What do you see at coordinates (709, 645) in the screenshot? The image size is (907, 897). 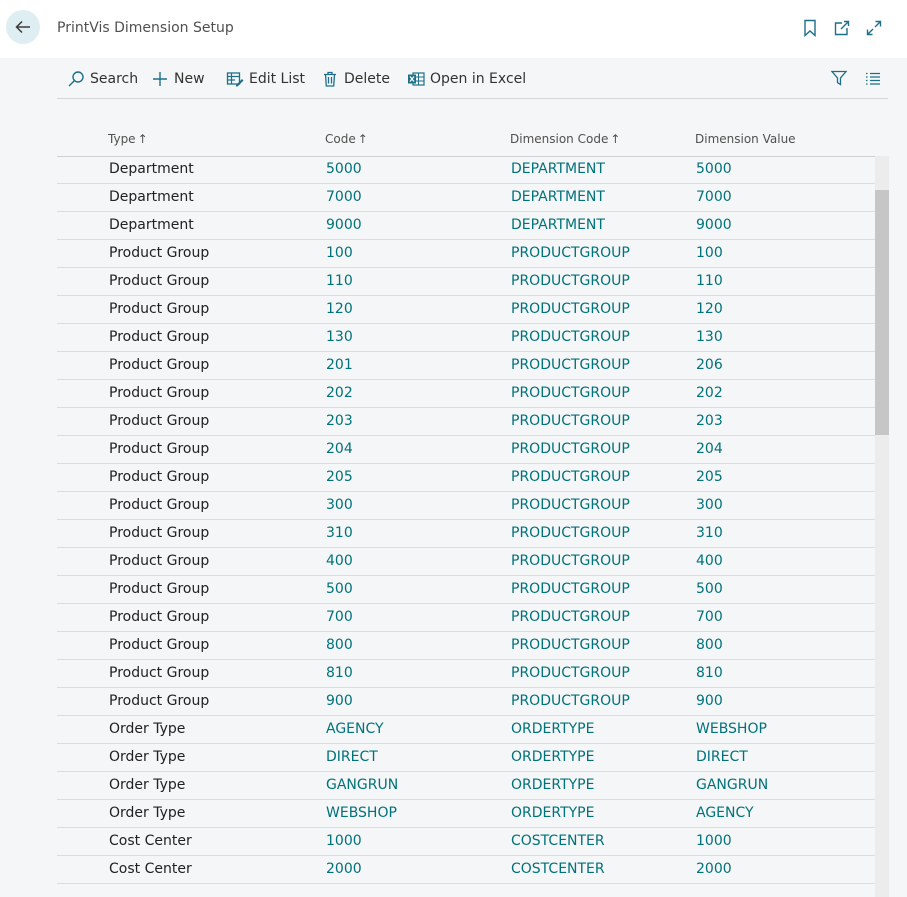 I see `cell-dimension-value: 800` at bounding box center [709, 645].